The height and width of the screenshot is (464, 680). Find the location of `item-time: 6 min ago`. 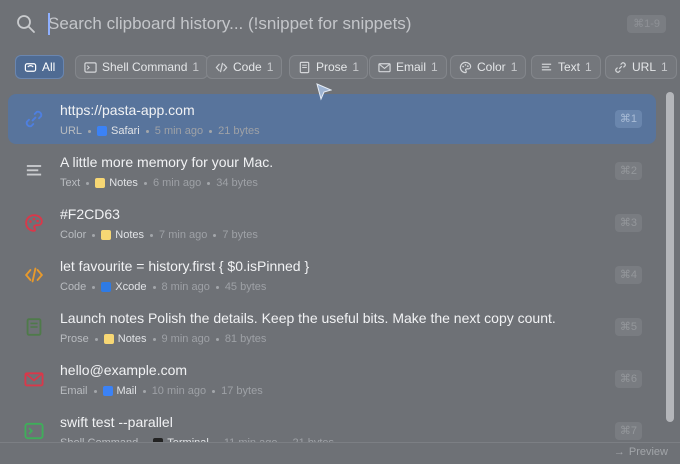

item-time: 6 min ago is located at coordinates (177, 183).